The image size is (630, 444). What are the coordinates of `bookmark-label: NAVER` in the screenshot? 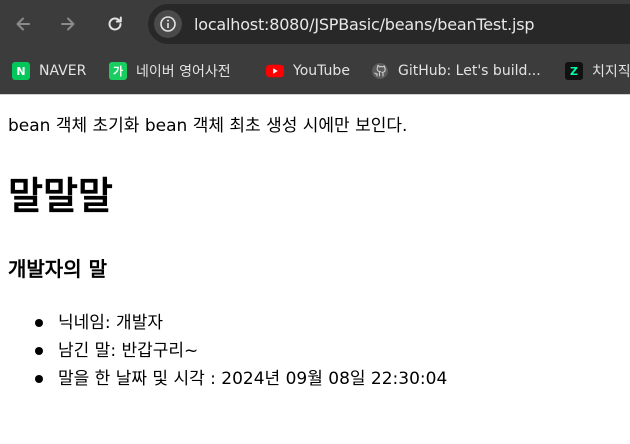 It's located at (63, 71).